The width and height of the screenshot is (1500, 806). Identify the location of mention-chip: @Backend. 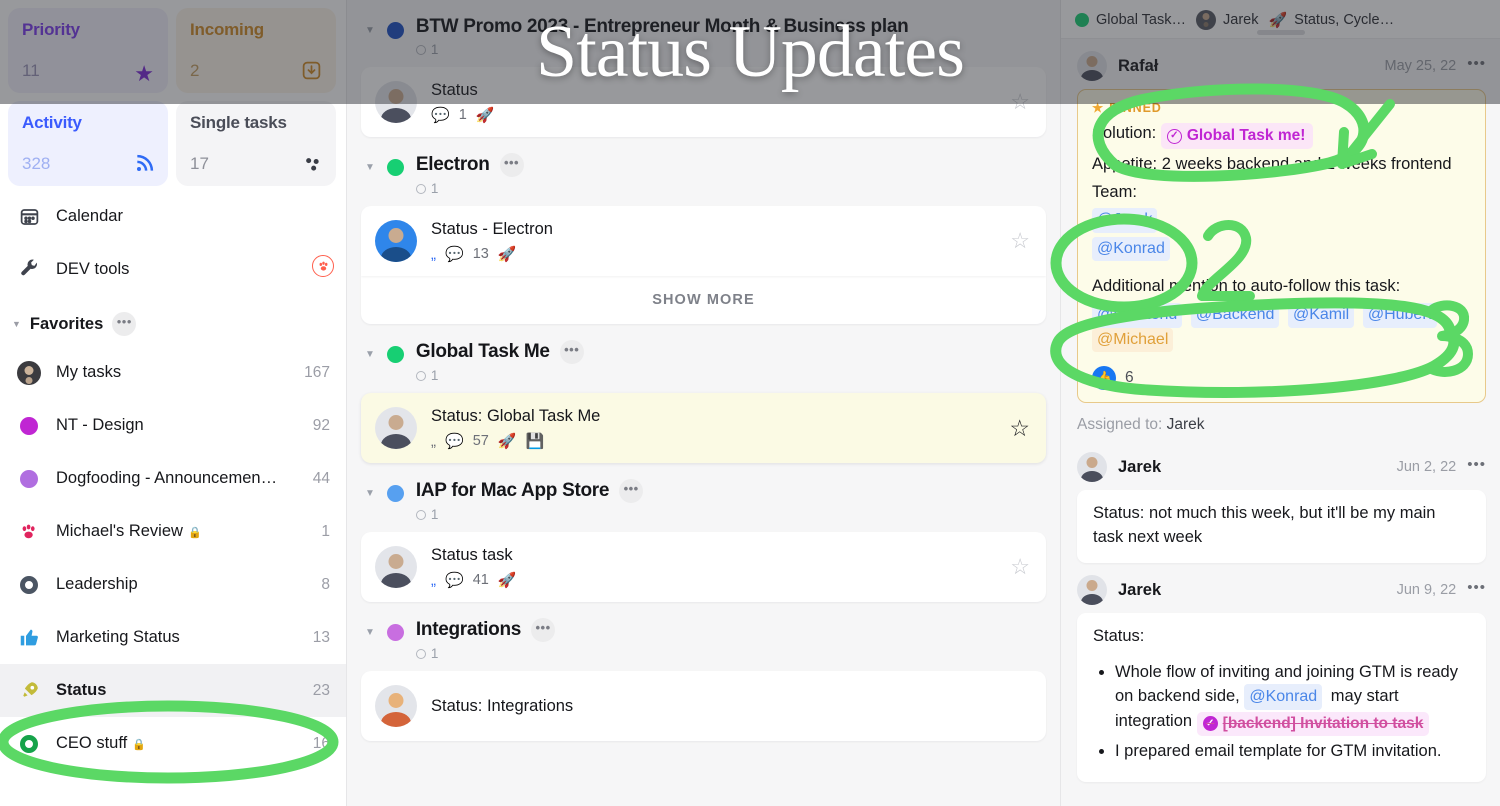
(1235, 315).